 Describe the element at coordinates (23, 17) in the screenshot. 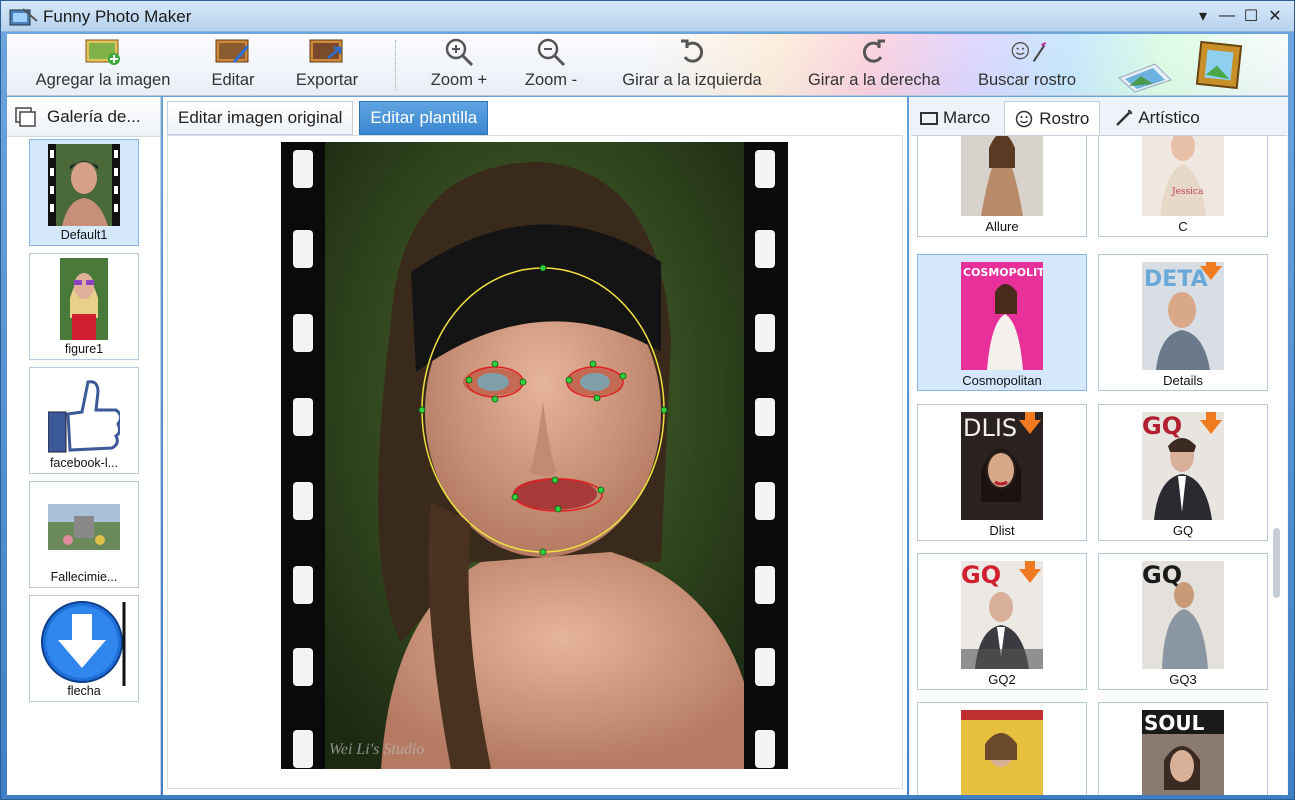

I see `app-logo-icon` at that location.